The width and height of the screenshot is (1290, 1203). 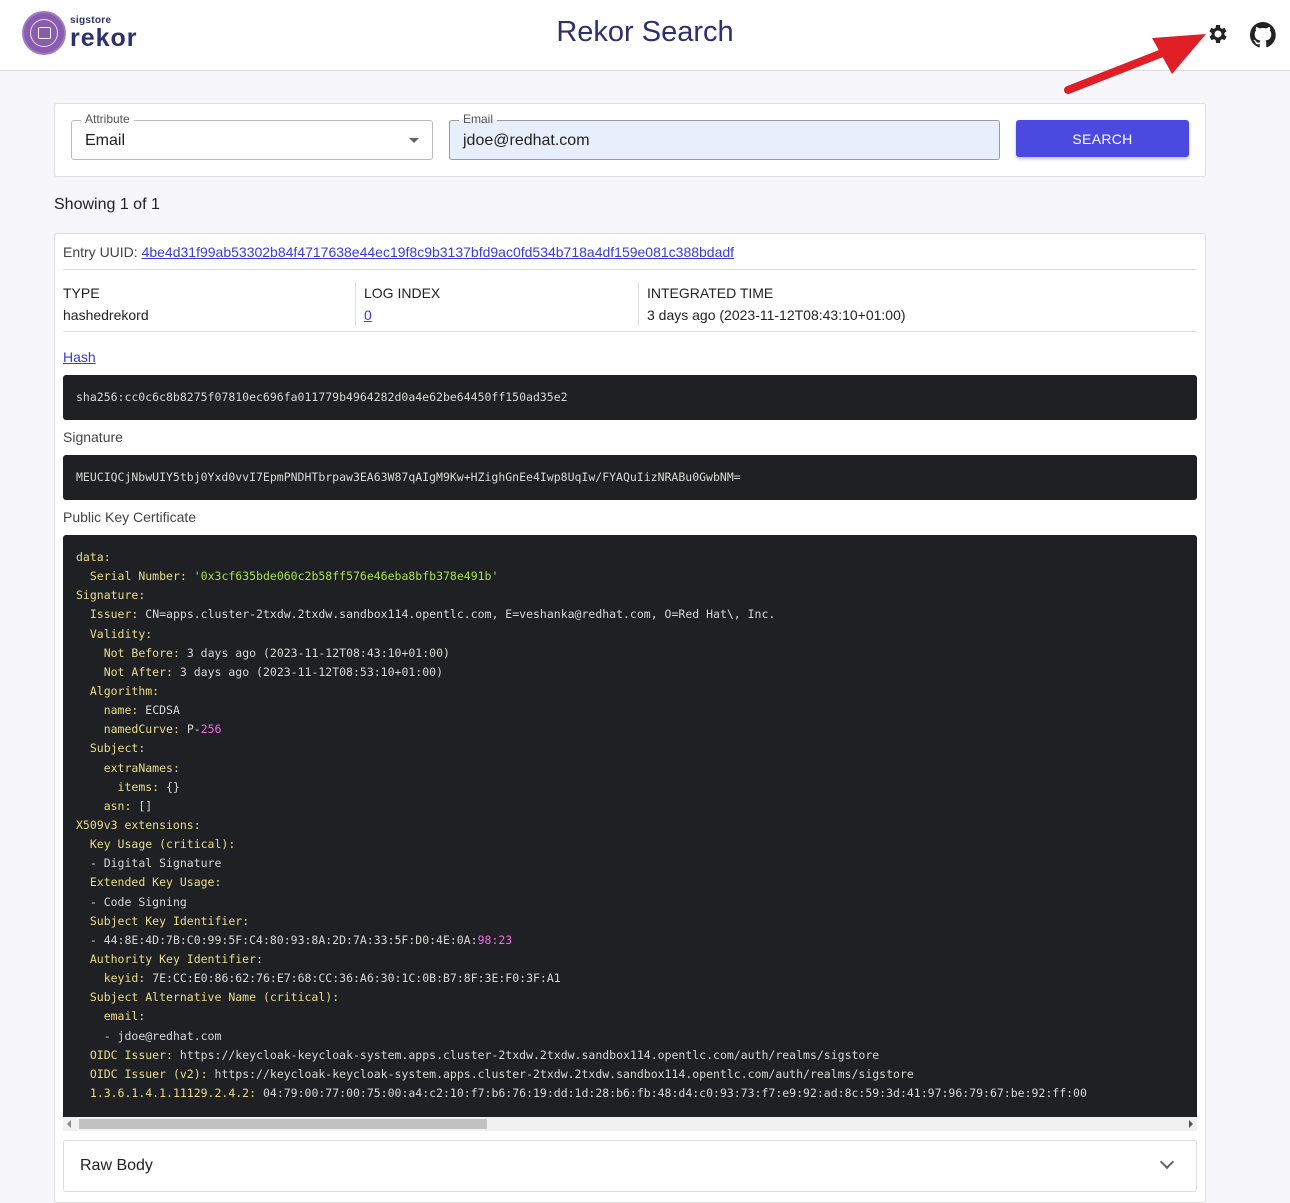 I want to click on cert-value: {}, so click(x=173, y=786).